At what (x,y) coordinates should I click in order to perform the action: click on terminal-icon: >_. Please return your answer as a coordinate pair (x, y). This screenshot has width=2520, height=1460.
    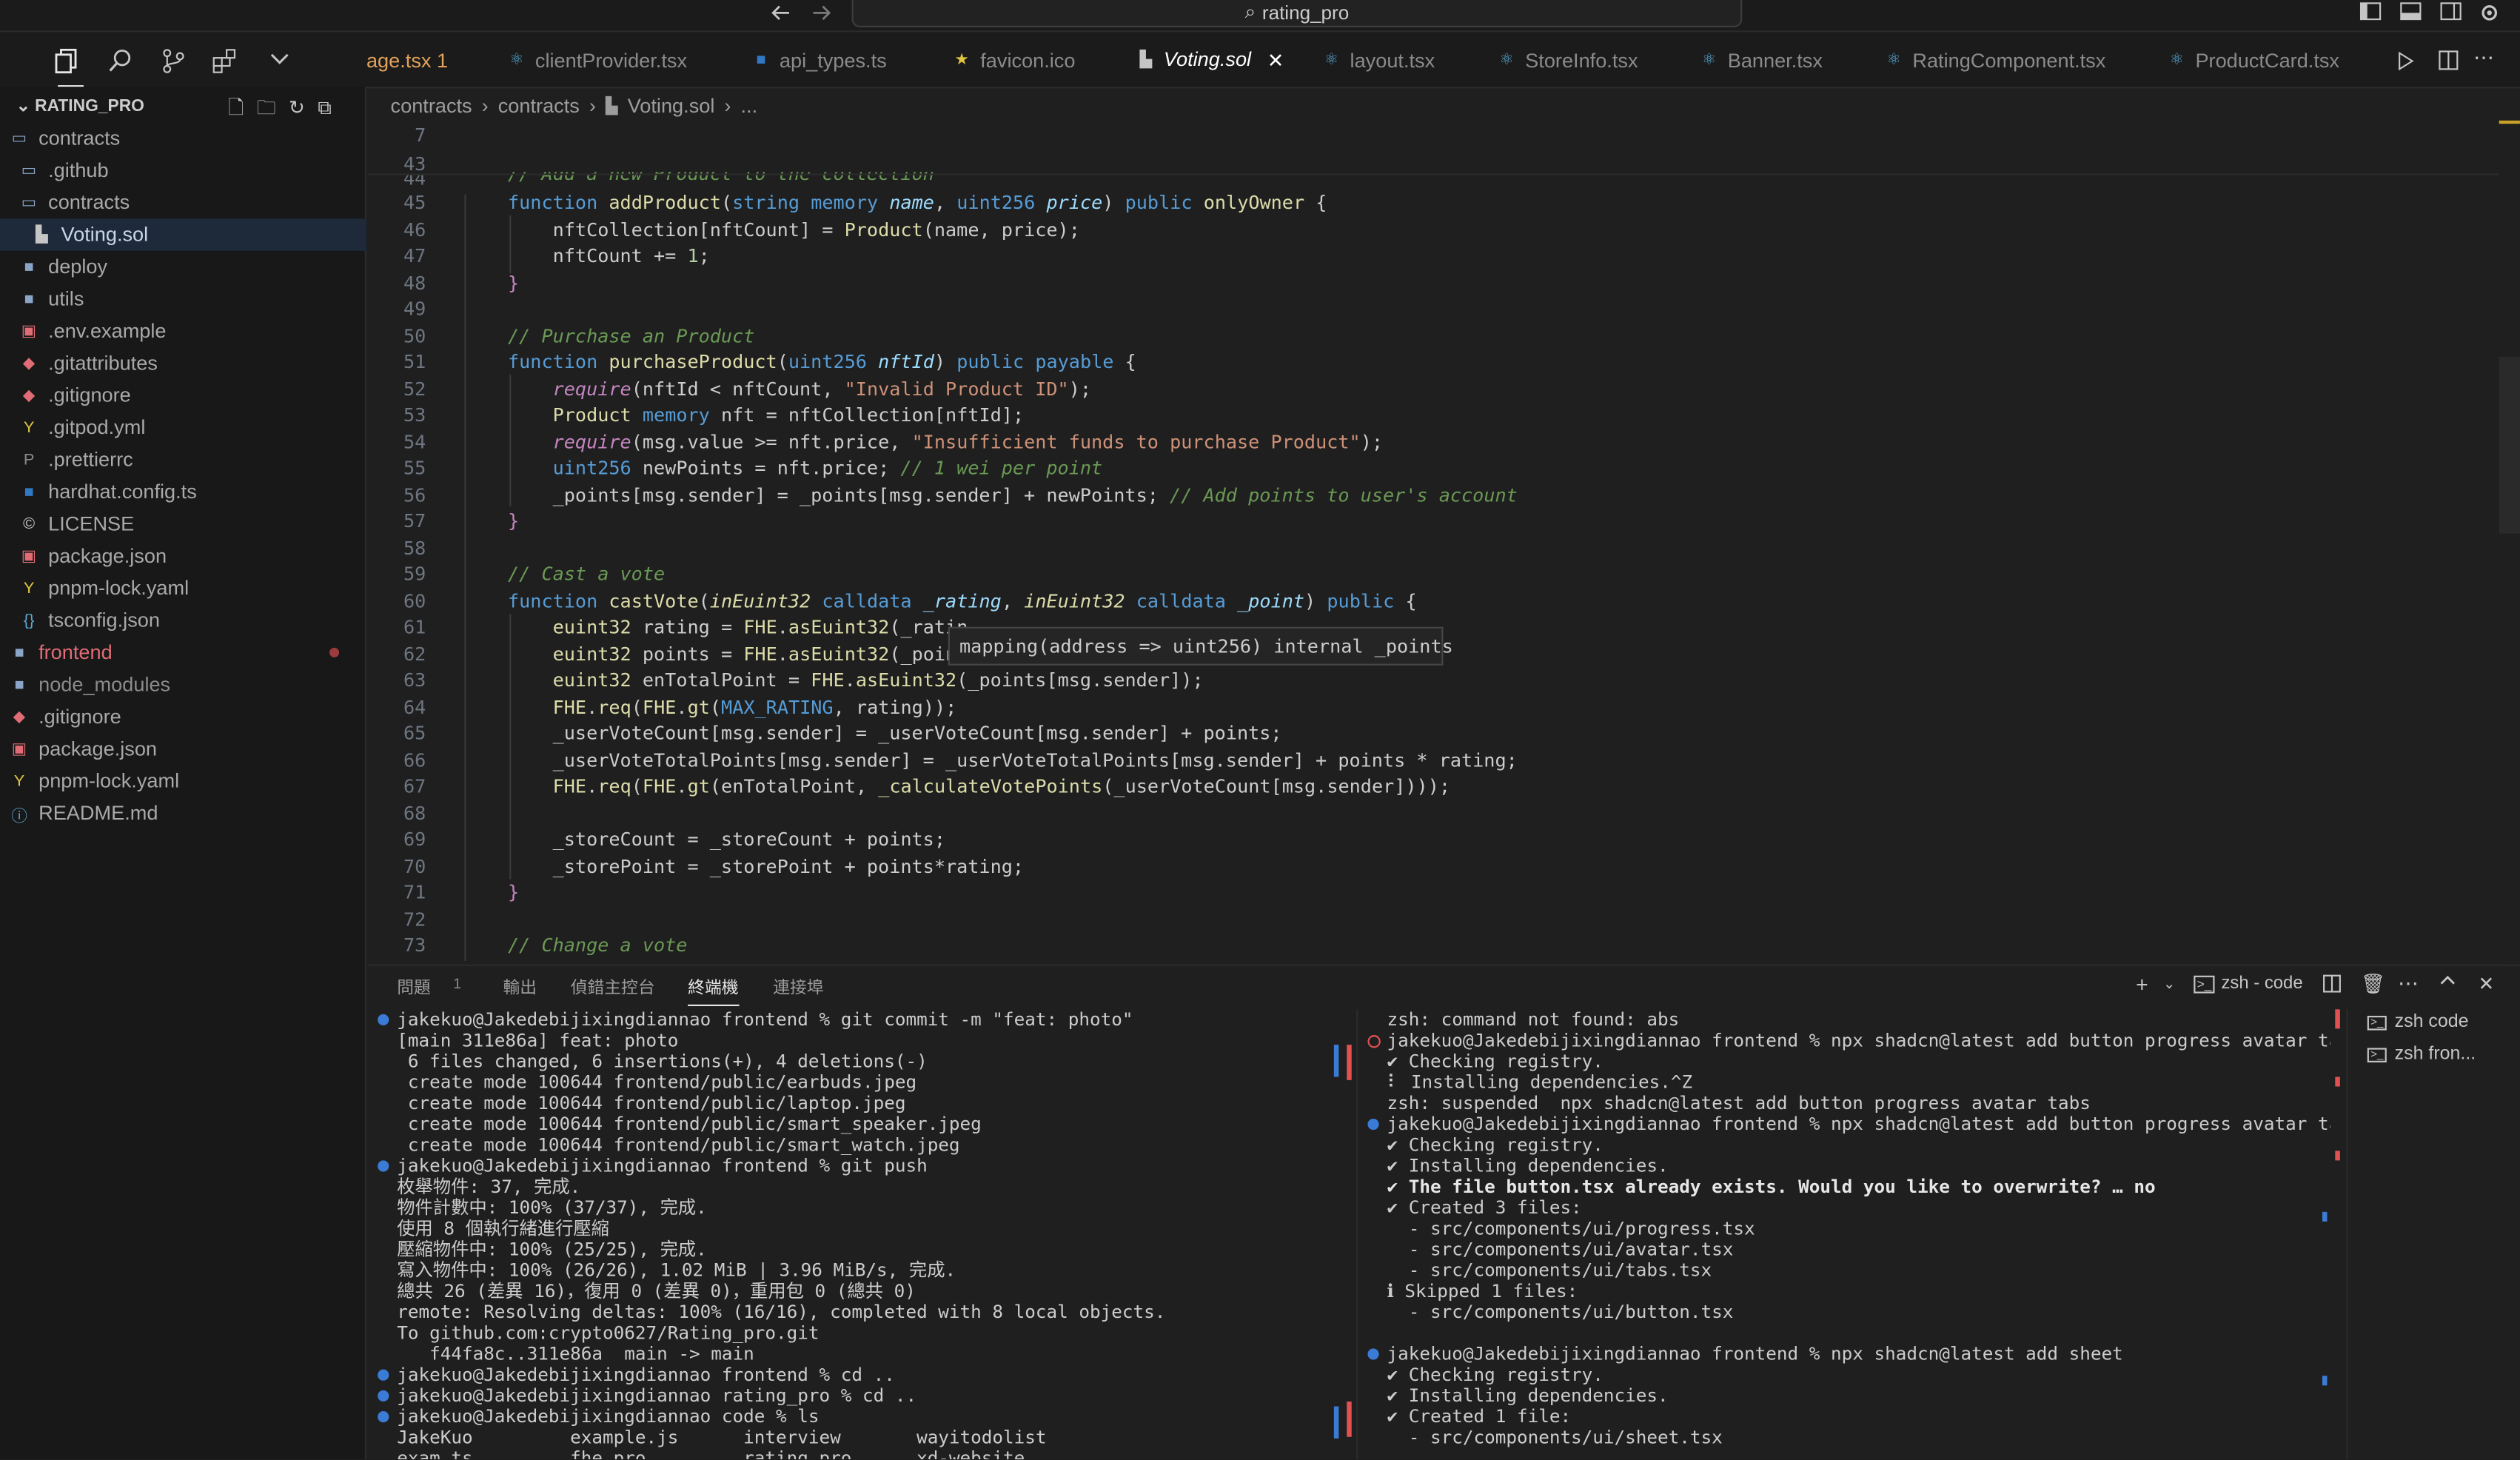
    Looking at the image, I should click on (2205, 983).